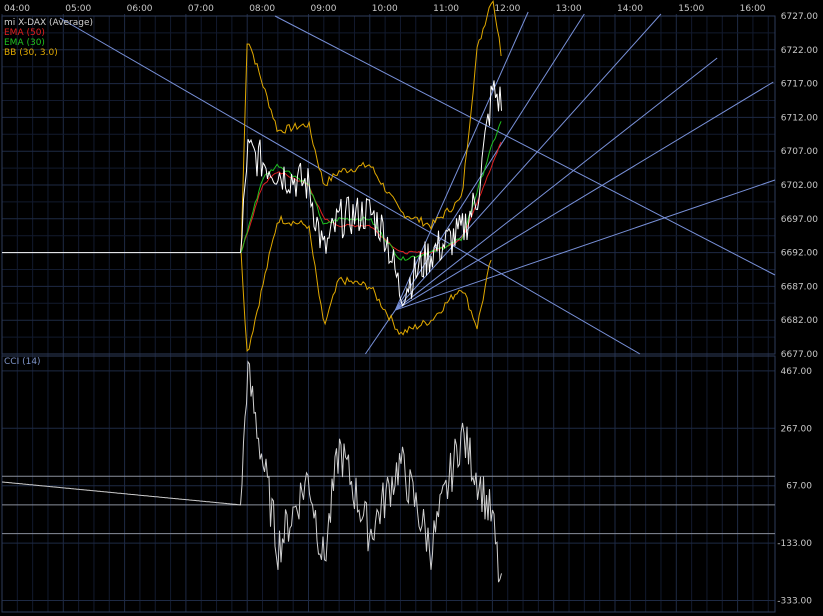  Describe the element at coordinates (799, 254) in the screenshot. I see `price-tick-label: 6692.00` at that location.